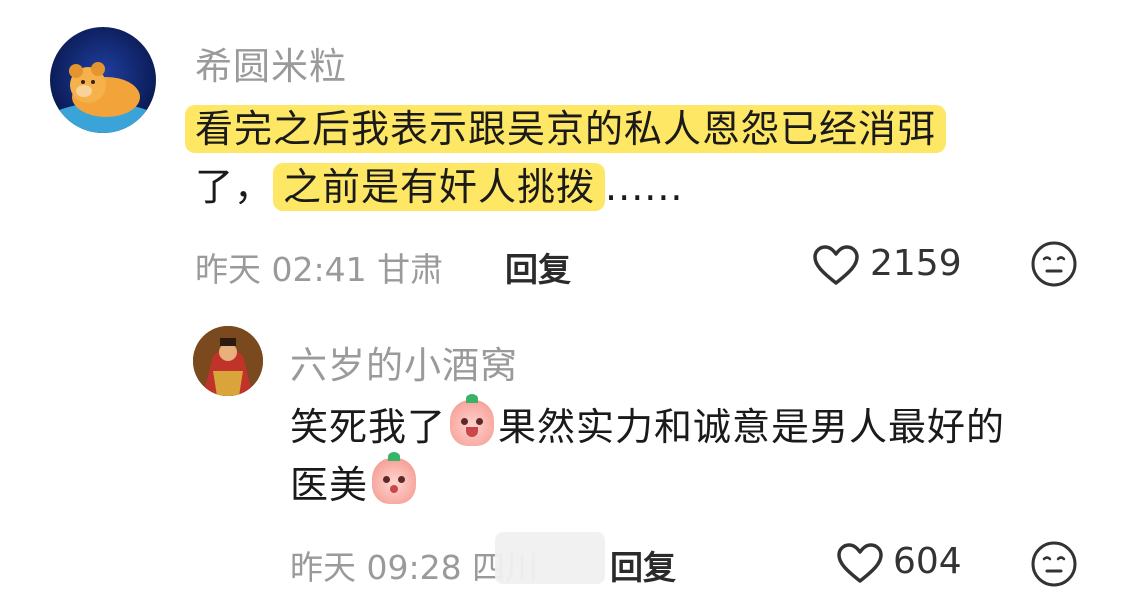 This screenshot has height=604, width=1125. I want to click on shy-emoji, so click(394, 478).